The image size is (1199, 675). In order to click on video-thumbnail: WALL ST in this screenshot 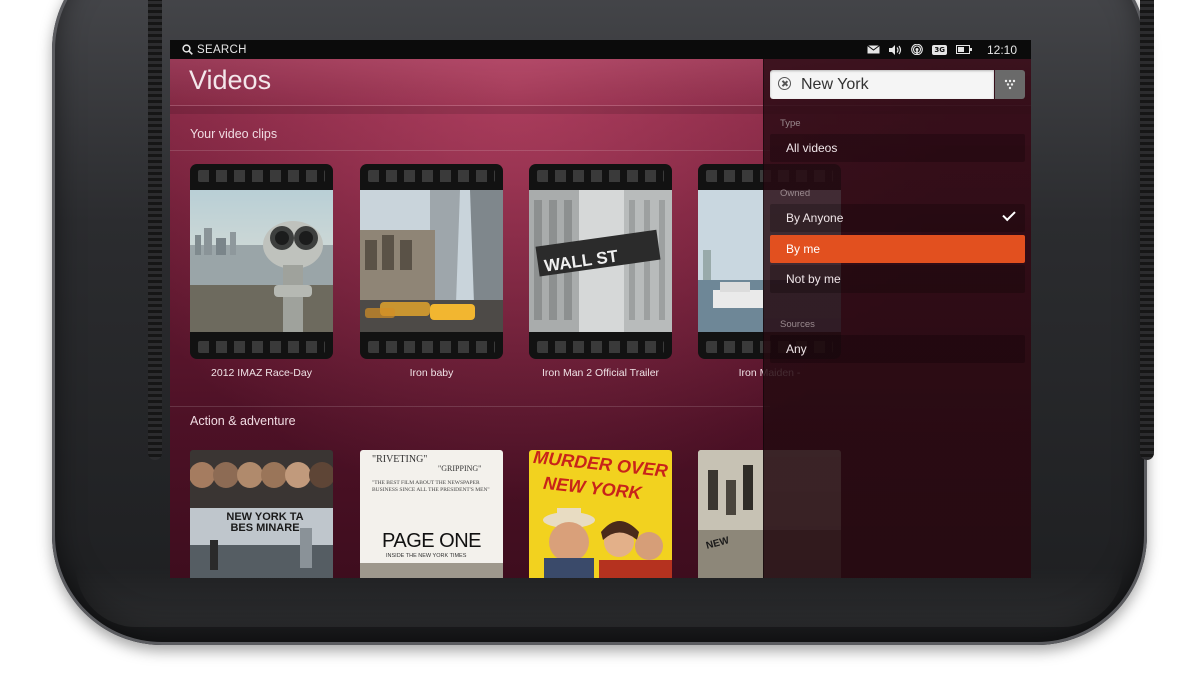, I will do `click(600, 261)`.